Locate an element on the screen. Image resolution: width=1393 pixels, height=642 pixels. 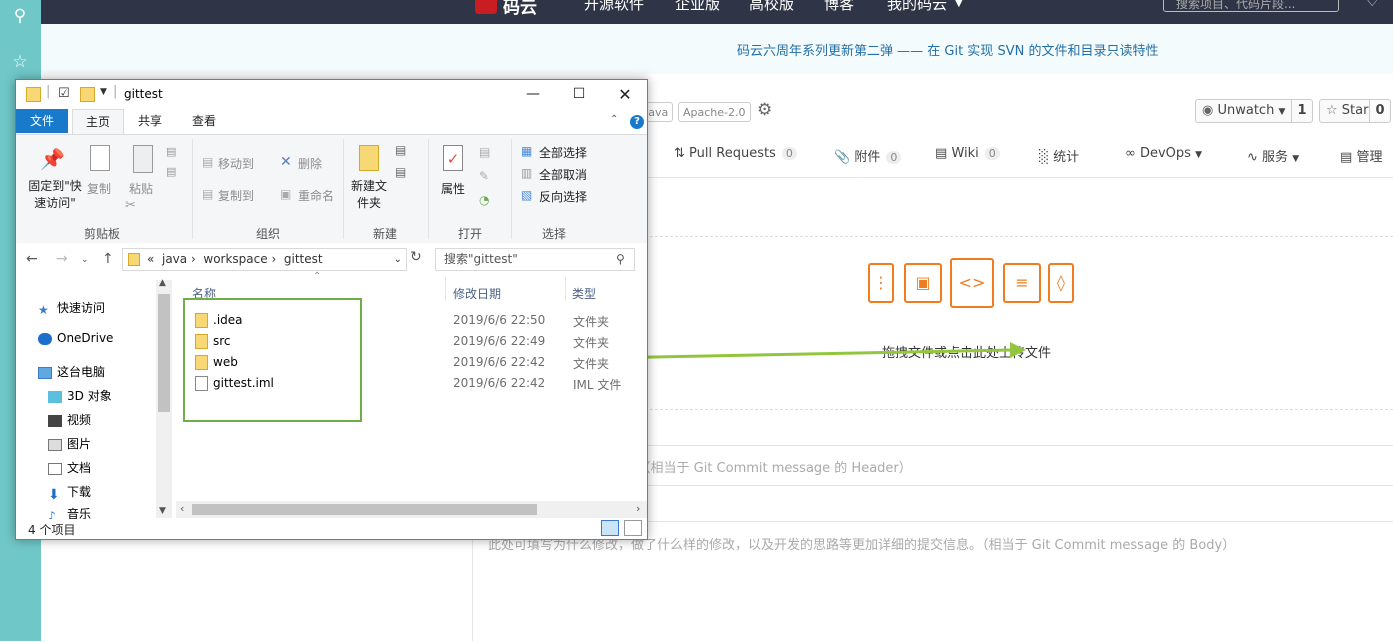
help-icon: ? is located at coordinates (637, 122).